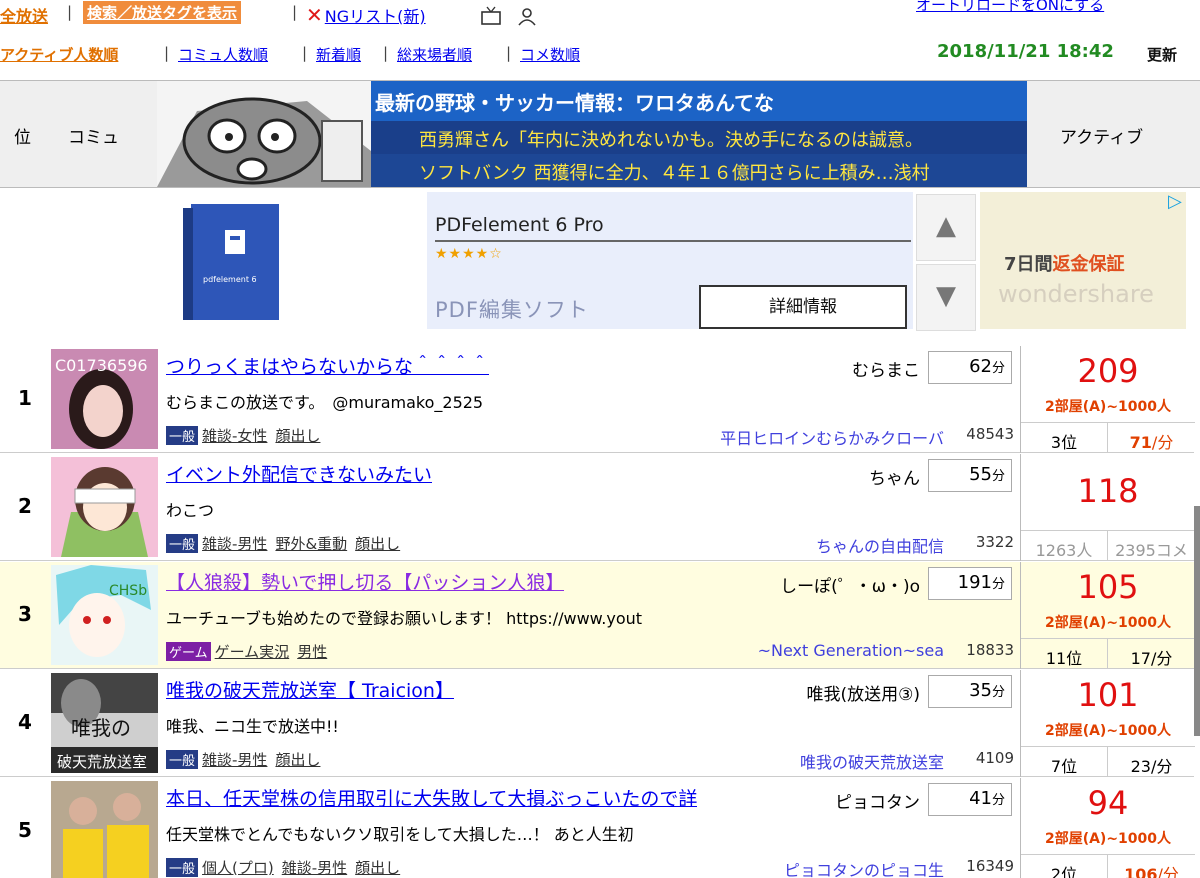 The width and height of the screenshot is (1200, 878). I want to click on banner-title: 最新の野球・サッカー情報：ワロタあんてな, so click(574, 101).